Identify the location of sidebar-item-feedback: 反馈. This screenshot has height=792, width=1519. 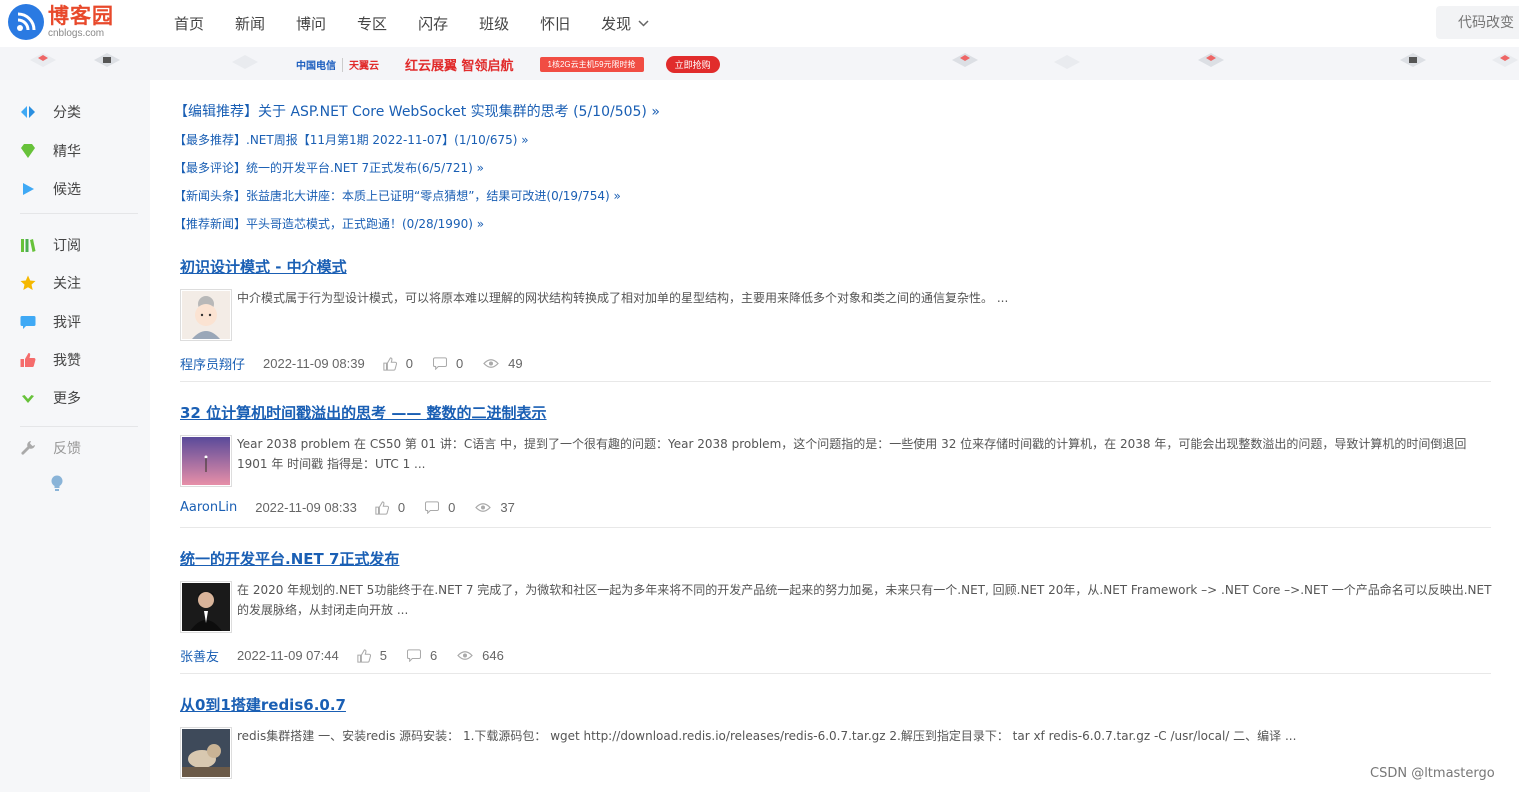
(50, 448).